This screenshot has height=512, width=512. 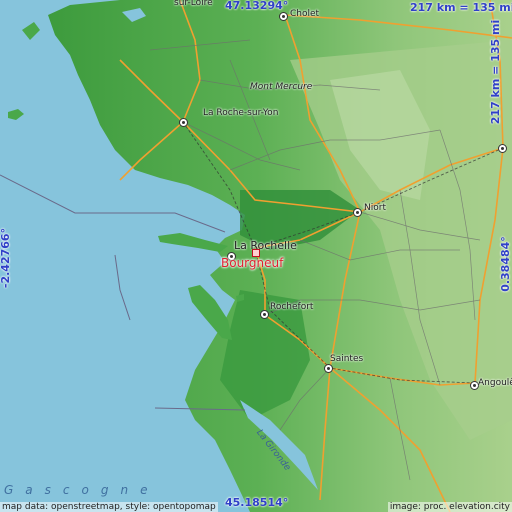 What do you see at coordinates (449, 507) in the screenshot?
I see `image-credit: image: proc. elevation.city` at bounding box center [449, 507].